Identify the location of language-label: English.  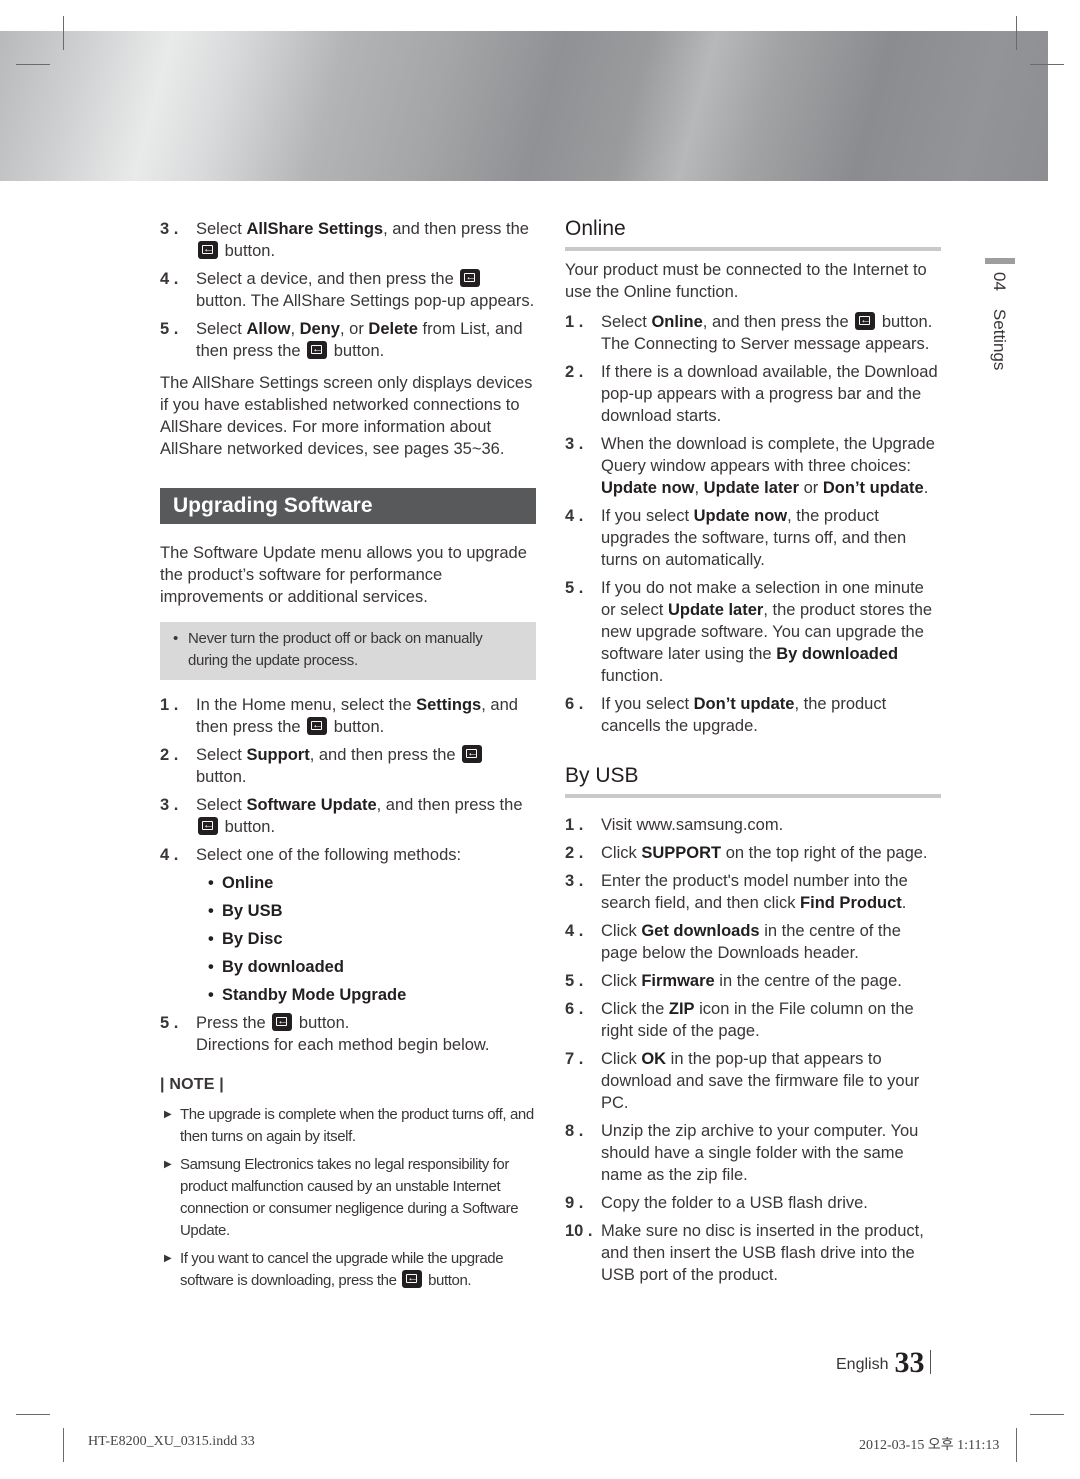
(862, 1364).